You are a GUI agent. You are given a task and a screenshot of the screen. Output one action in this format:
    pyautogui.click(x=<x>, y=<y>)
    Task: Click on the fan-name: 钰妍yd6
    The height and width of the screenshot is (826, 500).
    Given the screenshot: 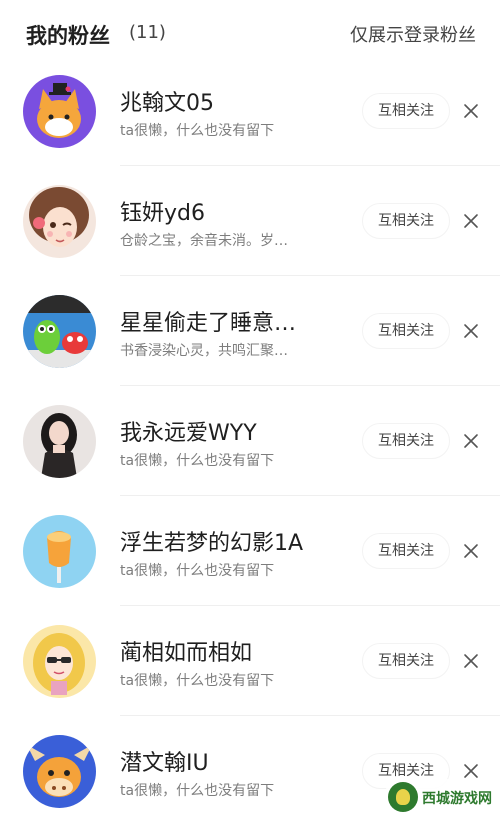 What is the action you would take?
    pyautogui.click(x=162, y=211)
    